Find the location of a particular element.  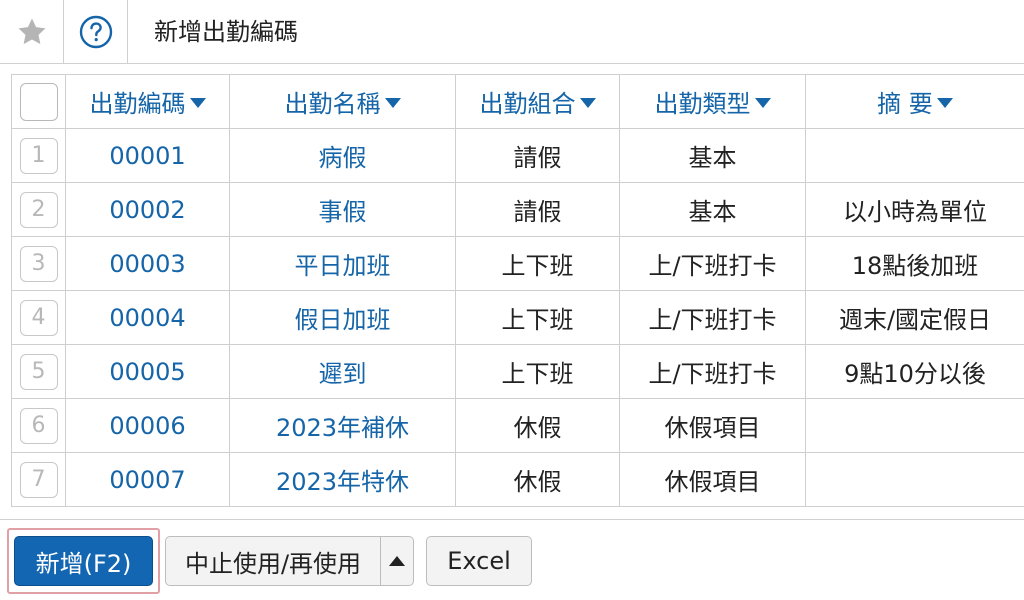

row-select-cell: 2 is located at coordinates (38, 209).